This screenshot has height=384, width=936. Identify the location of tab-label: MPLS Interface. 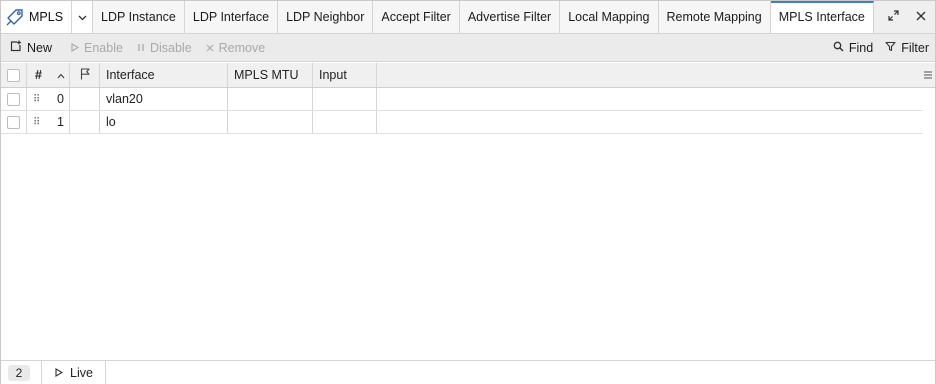
(821, 17).